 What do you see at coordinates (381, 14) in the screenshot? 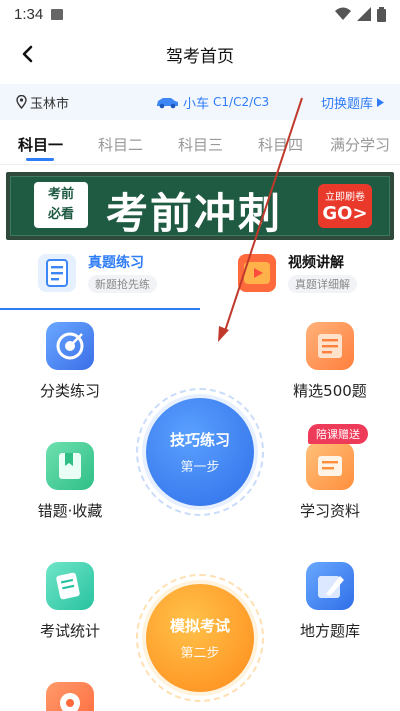
I see `battery-icon` at bounding box center [381, 14].